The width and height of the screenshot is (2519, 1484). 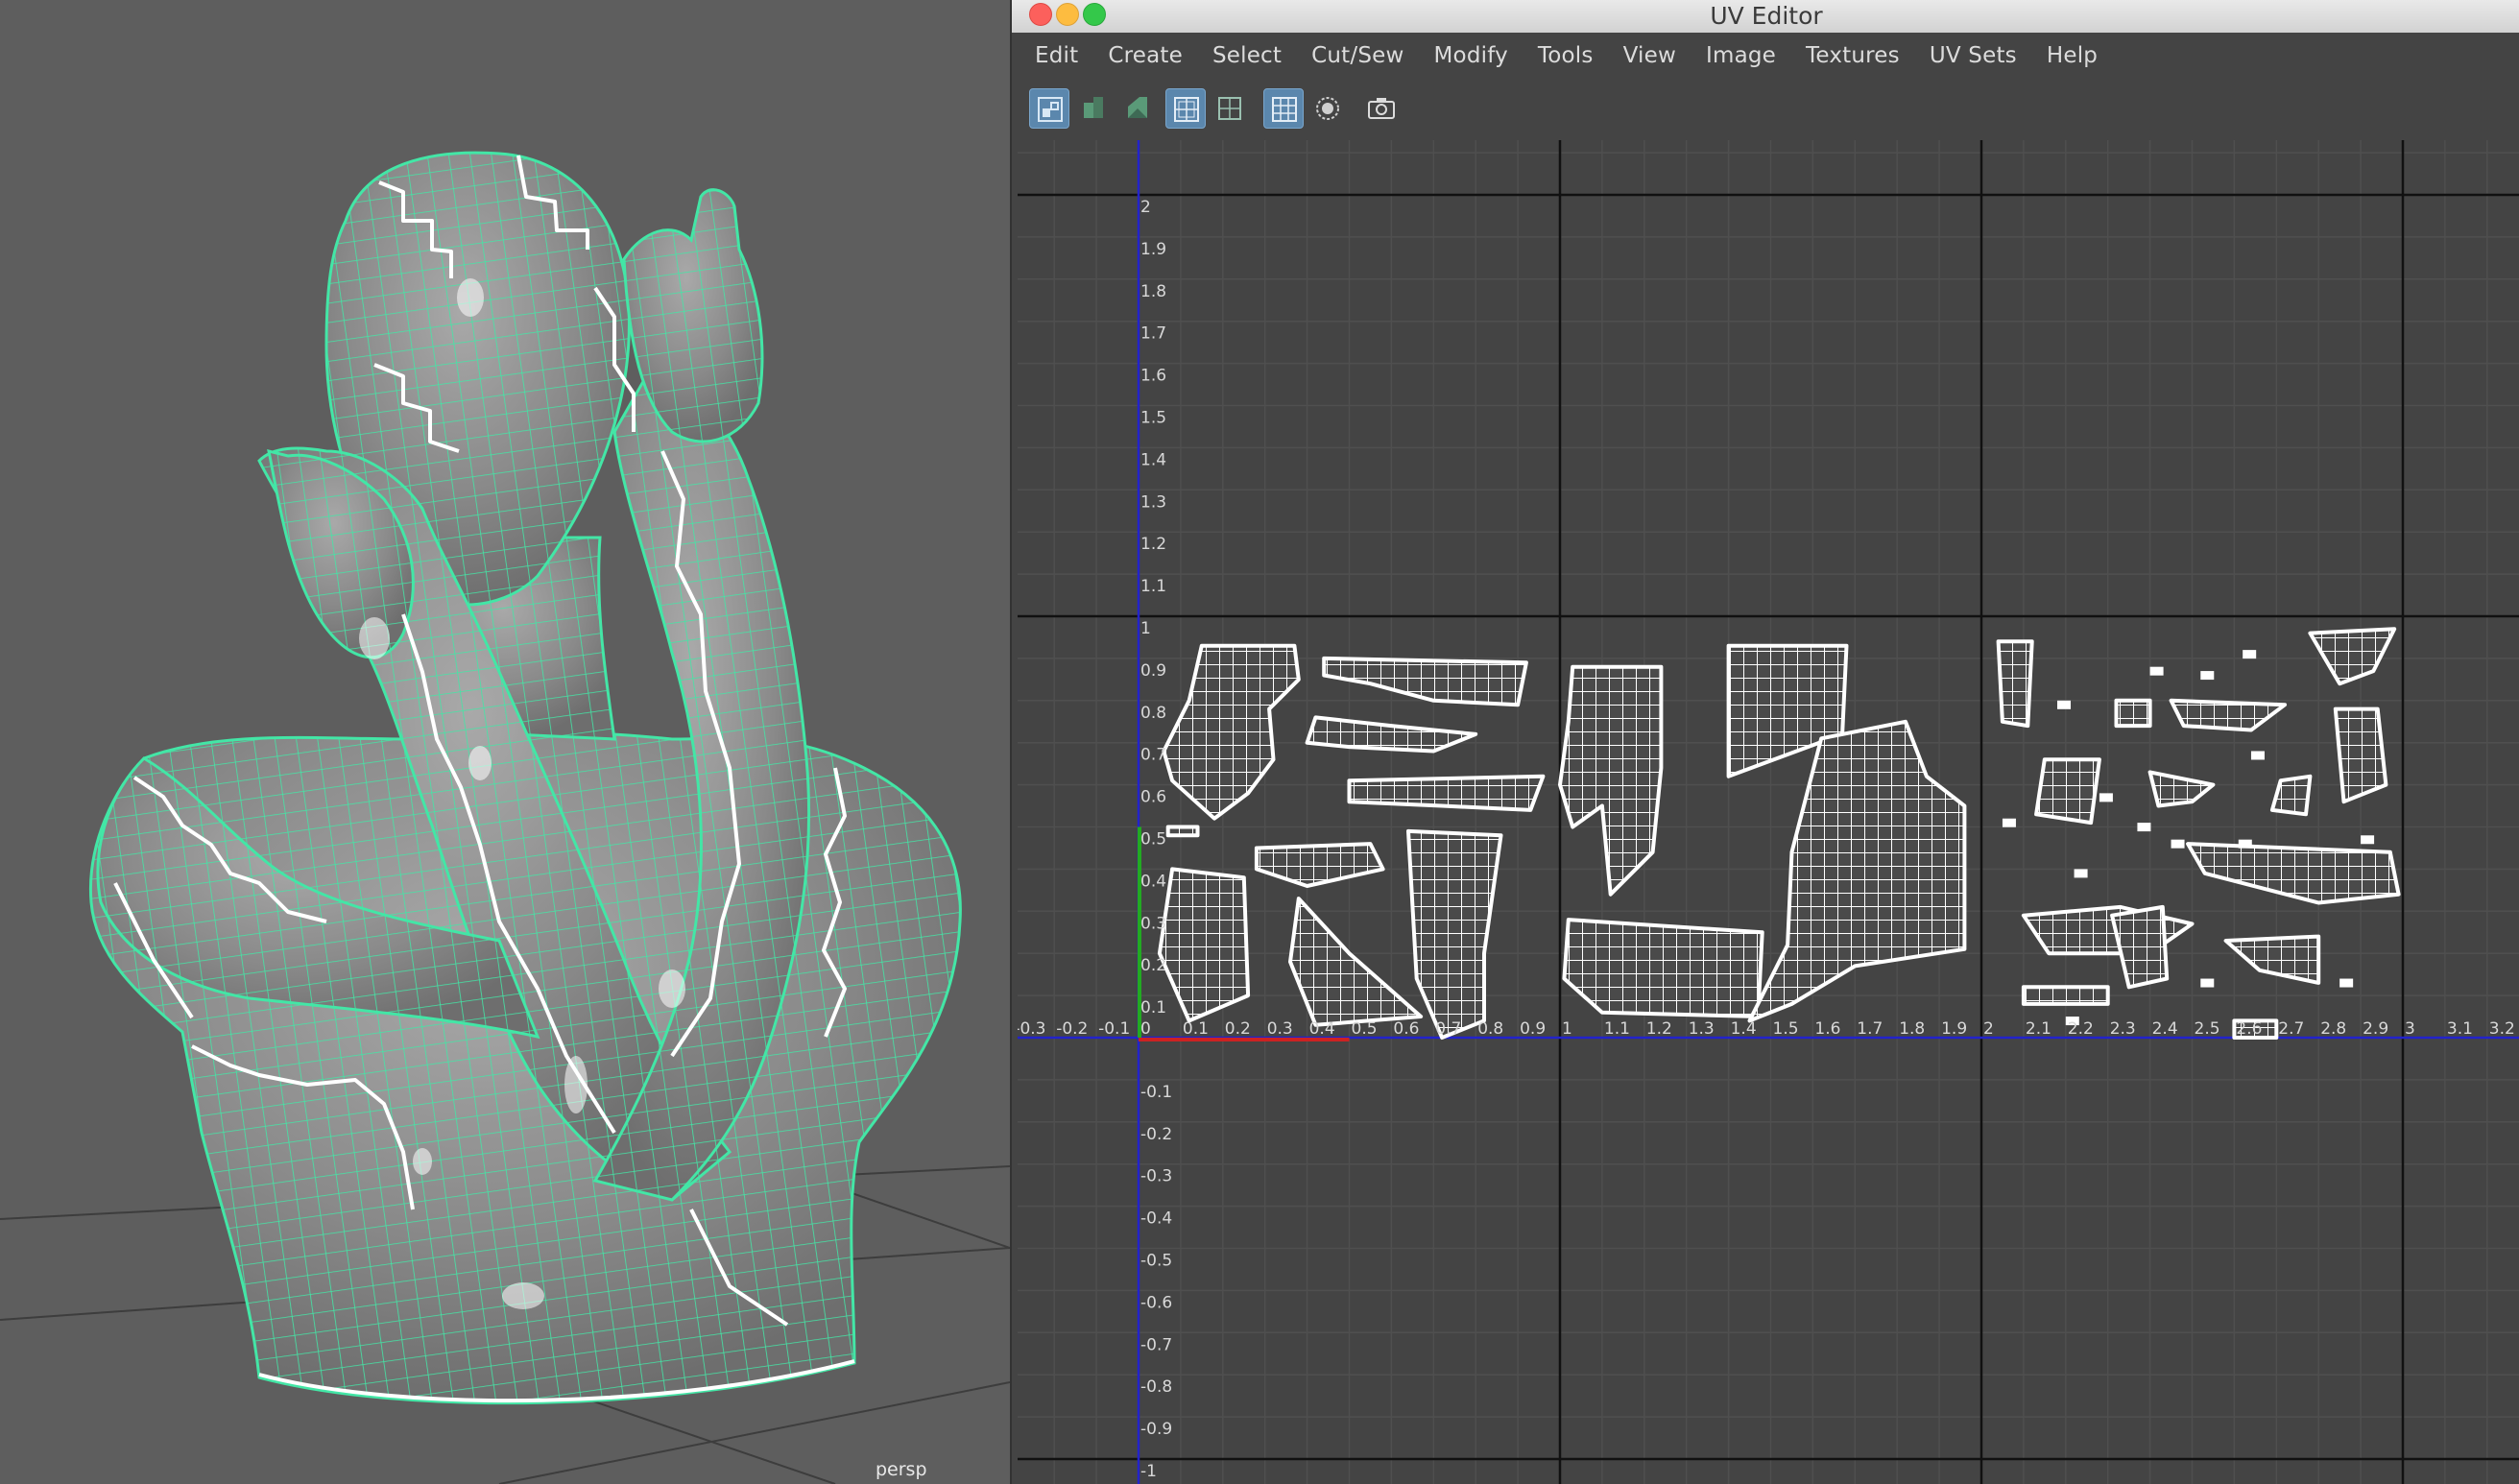 I want to click on u-tick-label: 0.3, so click(x=1280, y=1029).